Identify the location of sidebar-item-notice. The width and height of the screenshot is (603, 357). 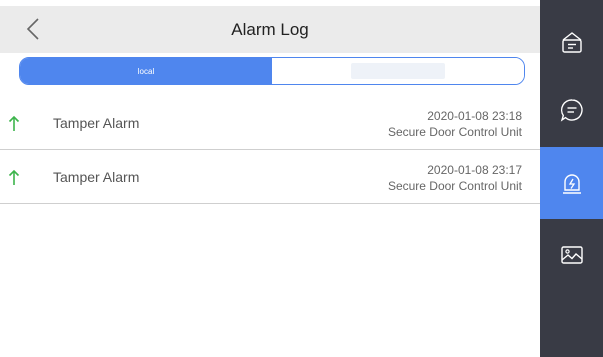
(571, 42).